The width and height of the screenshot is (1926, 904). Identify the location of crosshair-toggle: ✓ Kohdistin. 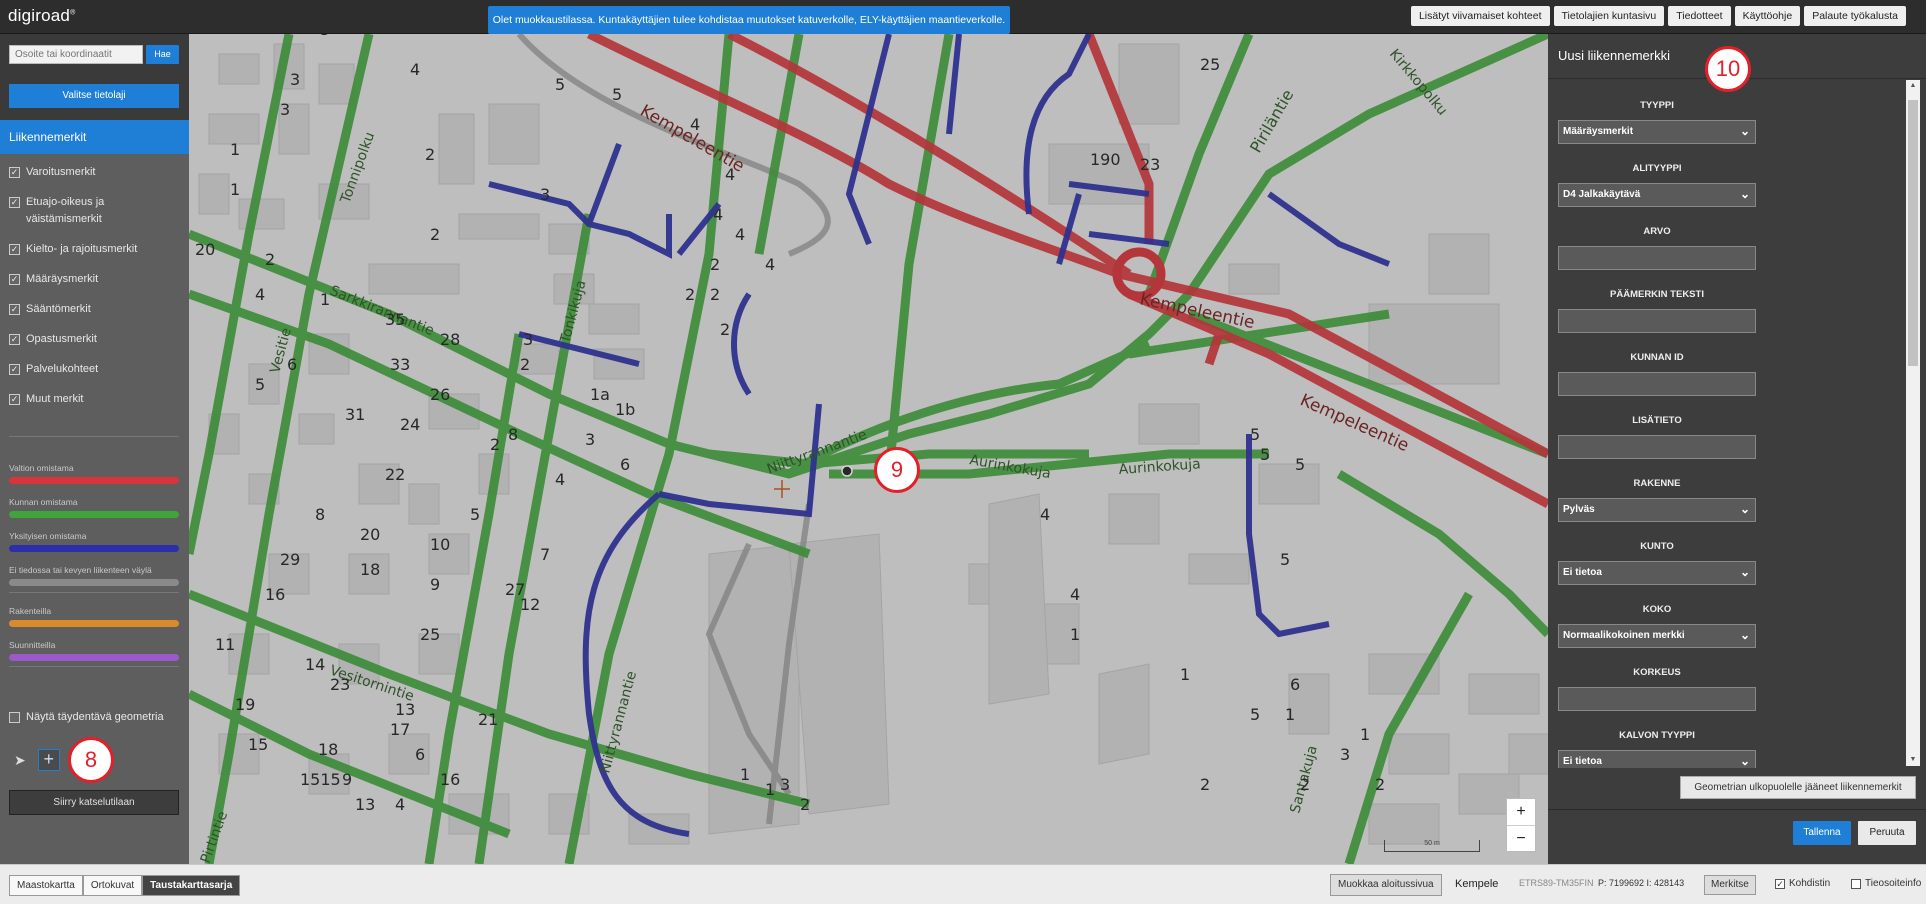
(1802, 883).